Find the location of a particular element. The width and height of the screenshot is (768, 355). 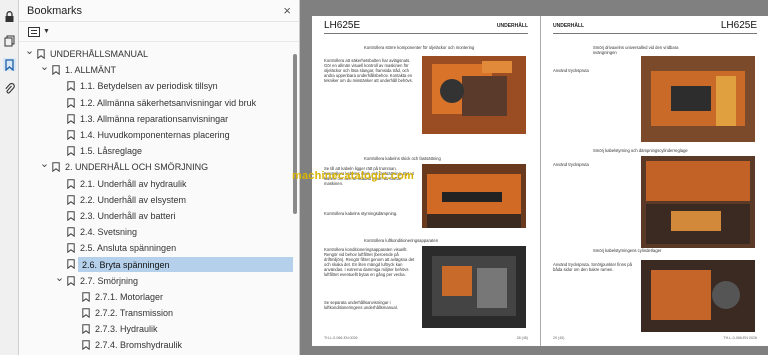

bookmark-item: 2.2. Underhåll av elsystem is located at coordinates (156, 200).